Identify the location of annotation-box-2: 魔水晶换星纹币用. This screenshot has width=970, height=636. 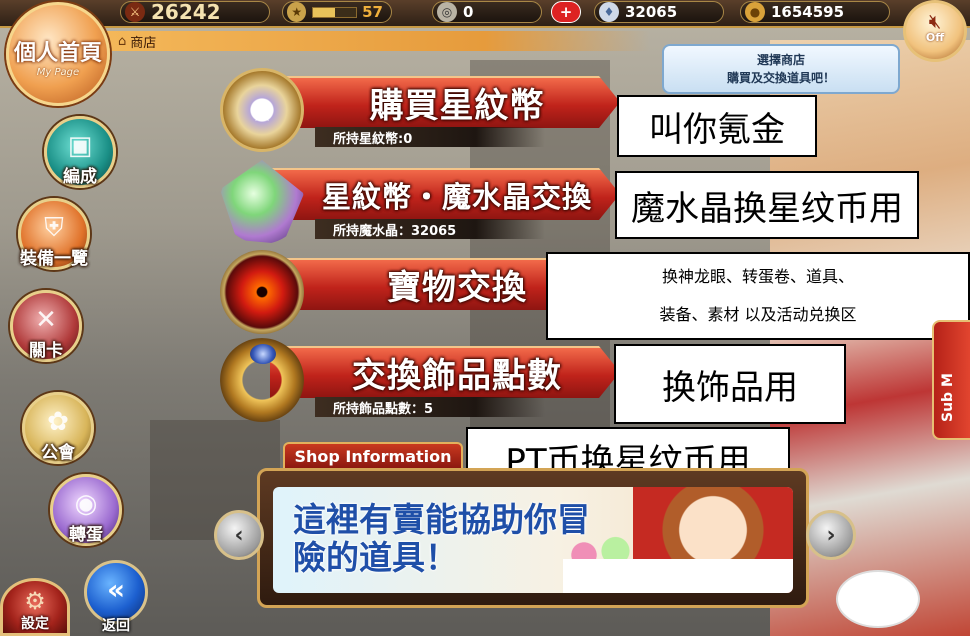
(767, 205).